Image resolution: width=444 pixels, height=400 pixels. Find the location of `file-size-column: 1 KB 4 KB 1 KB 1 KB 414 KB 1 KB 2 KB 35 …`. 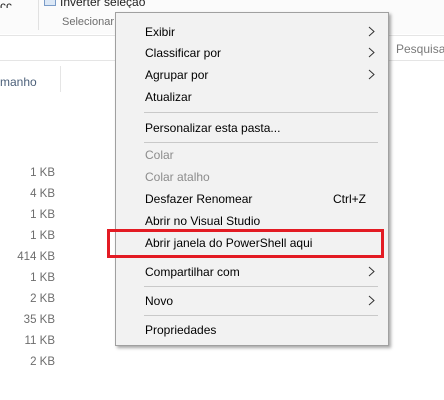

file-size-column: 1 KB 4 KB 1 KB 1 KB 414 KB 1 KB 2 KB 35 … is located at coordinates (27, 271).